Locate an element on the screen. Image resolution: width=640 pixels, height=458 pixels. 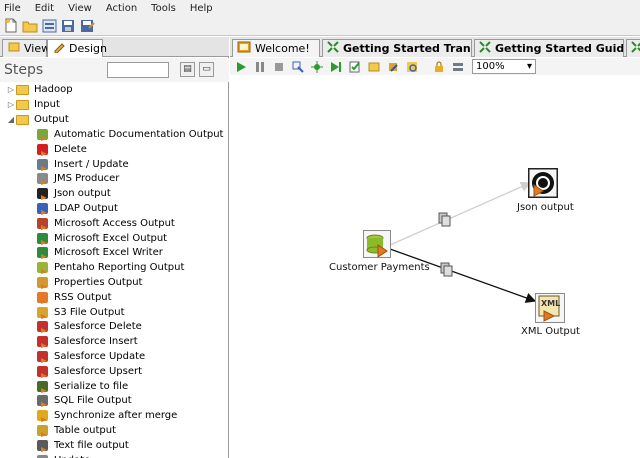
tab-design: Design is located at coordinates (77, 48).